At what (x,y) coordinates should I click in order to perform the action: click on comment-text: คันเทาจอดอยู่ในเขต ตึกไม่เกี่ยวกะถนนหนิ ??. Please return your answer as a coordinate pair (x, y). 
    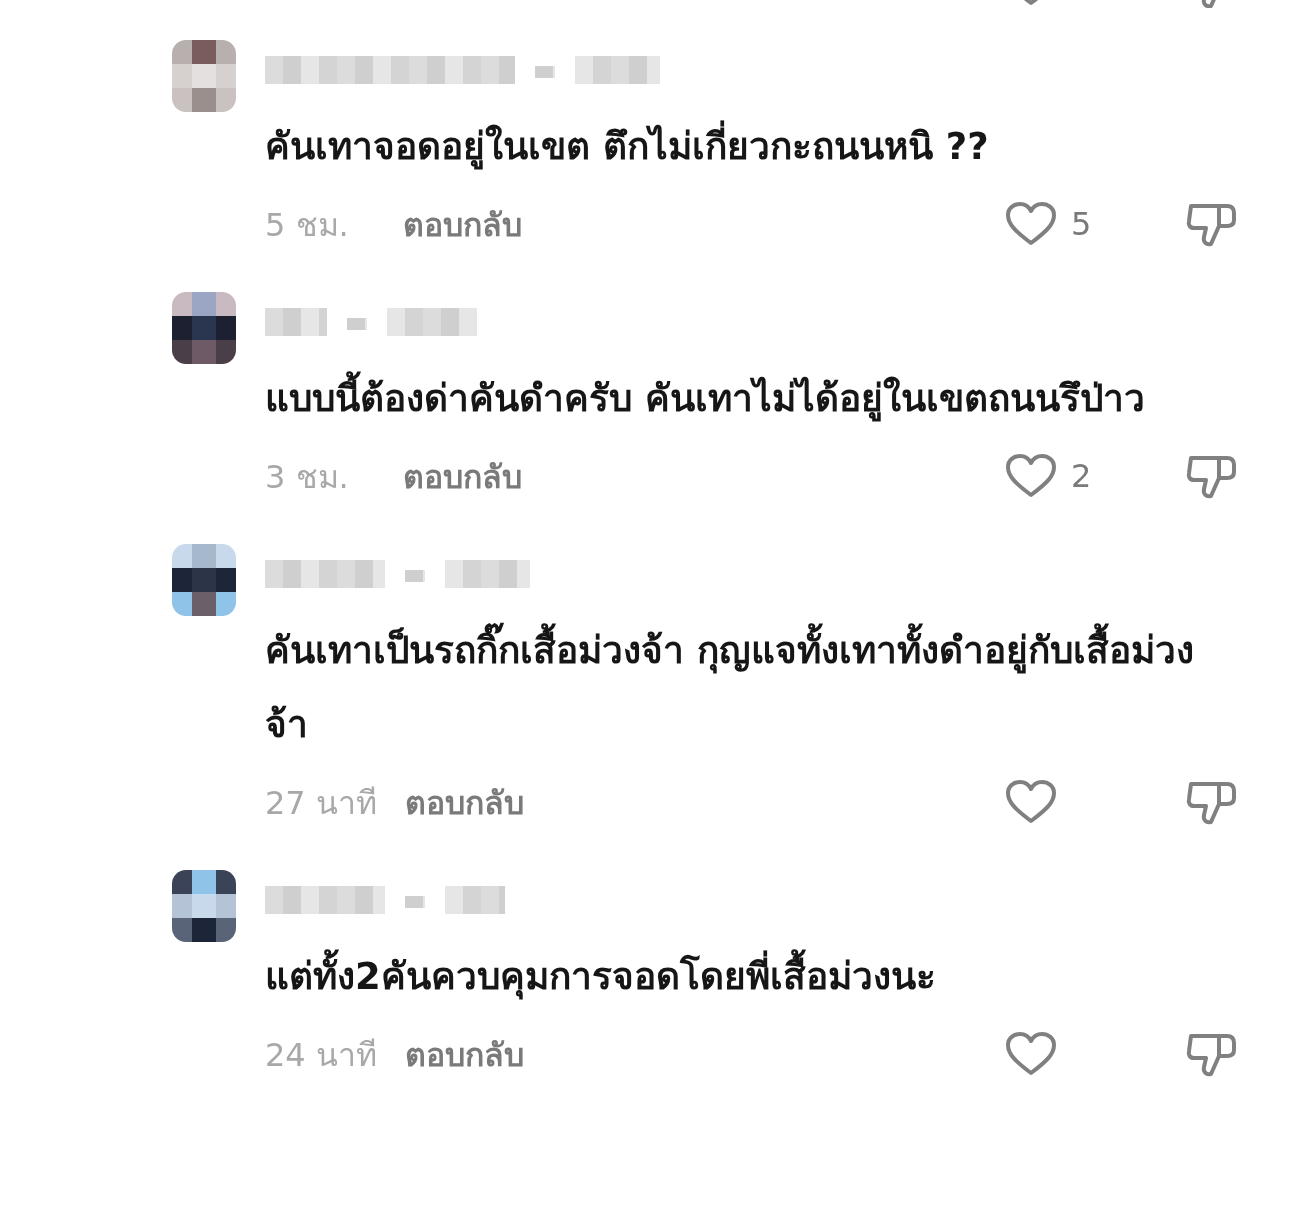
    Looking at the image, I should click on (745, 147).